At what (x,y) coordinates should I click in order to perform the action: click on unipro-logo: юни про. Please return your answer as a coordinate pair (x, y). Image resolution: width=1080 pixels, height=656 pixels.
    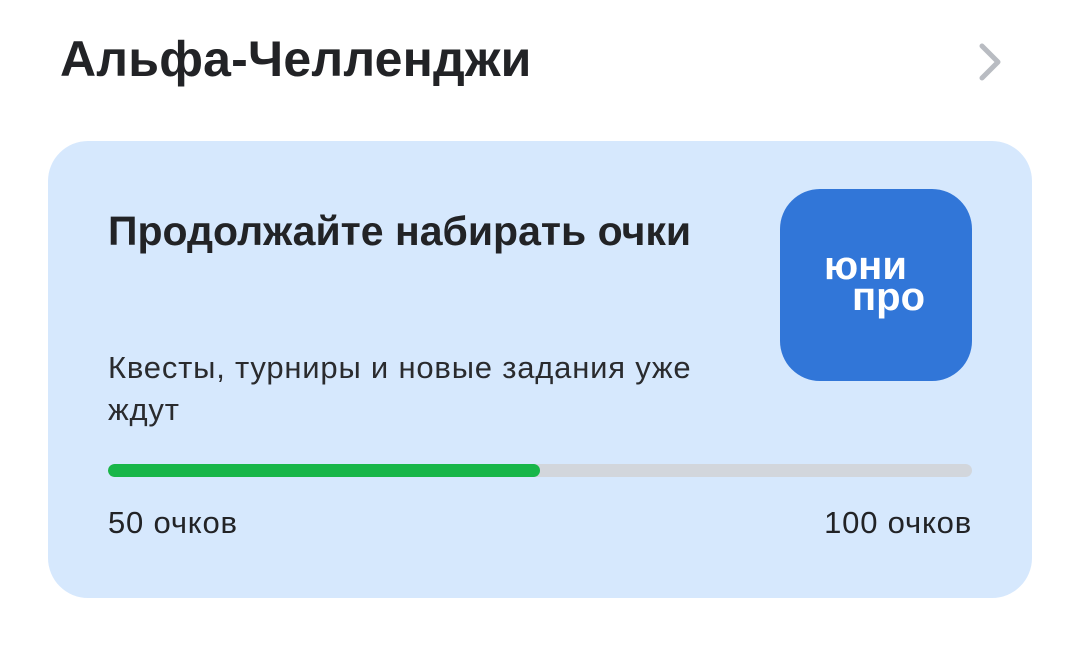
    Looking at the image, I should click on (876, 285).